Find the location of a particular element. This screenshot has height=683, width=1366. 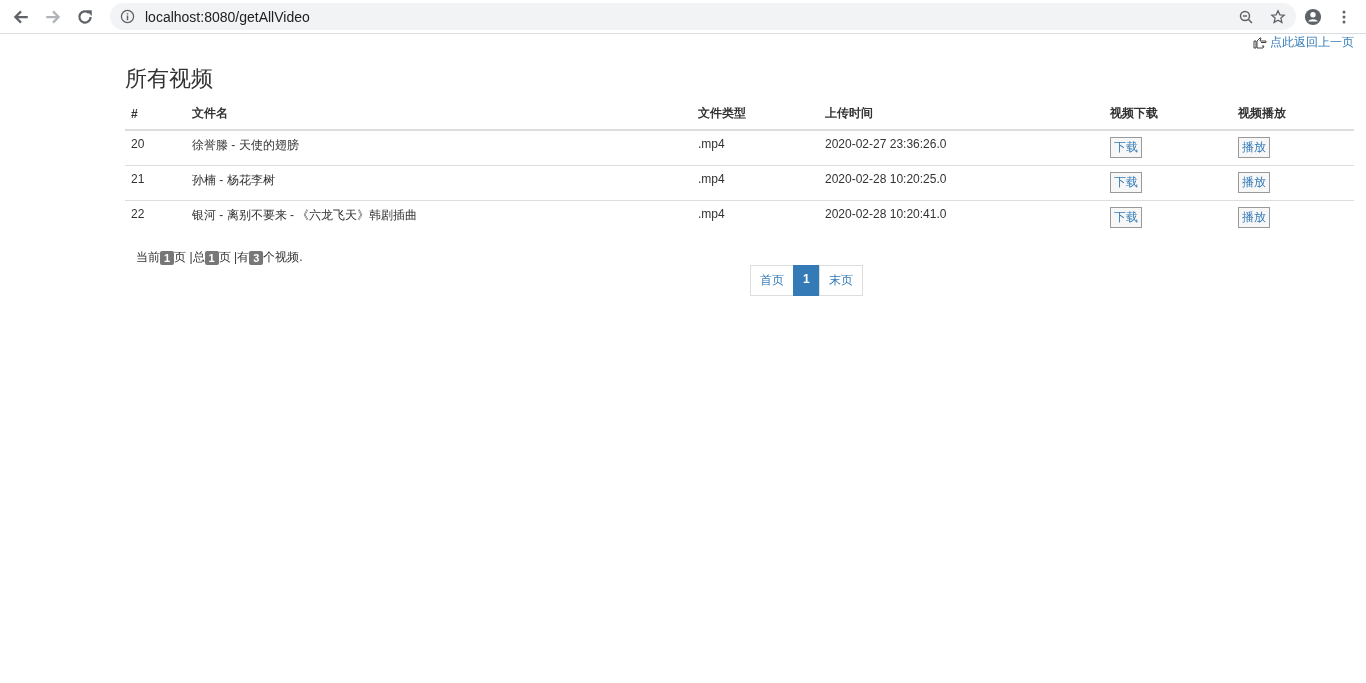

count-badge: 3 is located at coordinates (256, 257).